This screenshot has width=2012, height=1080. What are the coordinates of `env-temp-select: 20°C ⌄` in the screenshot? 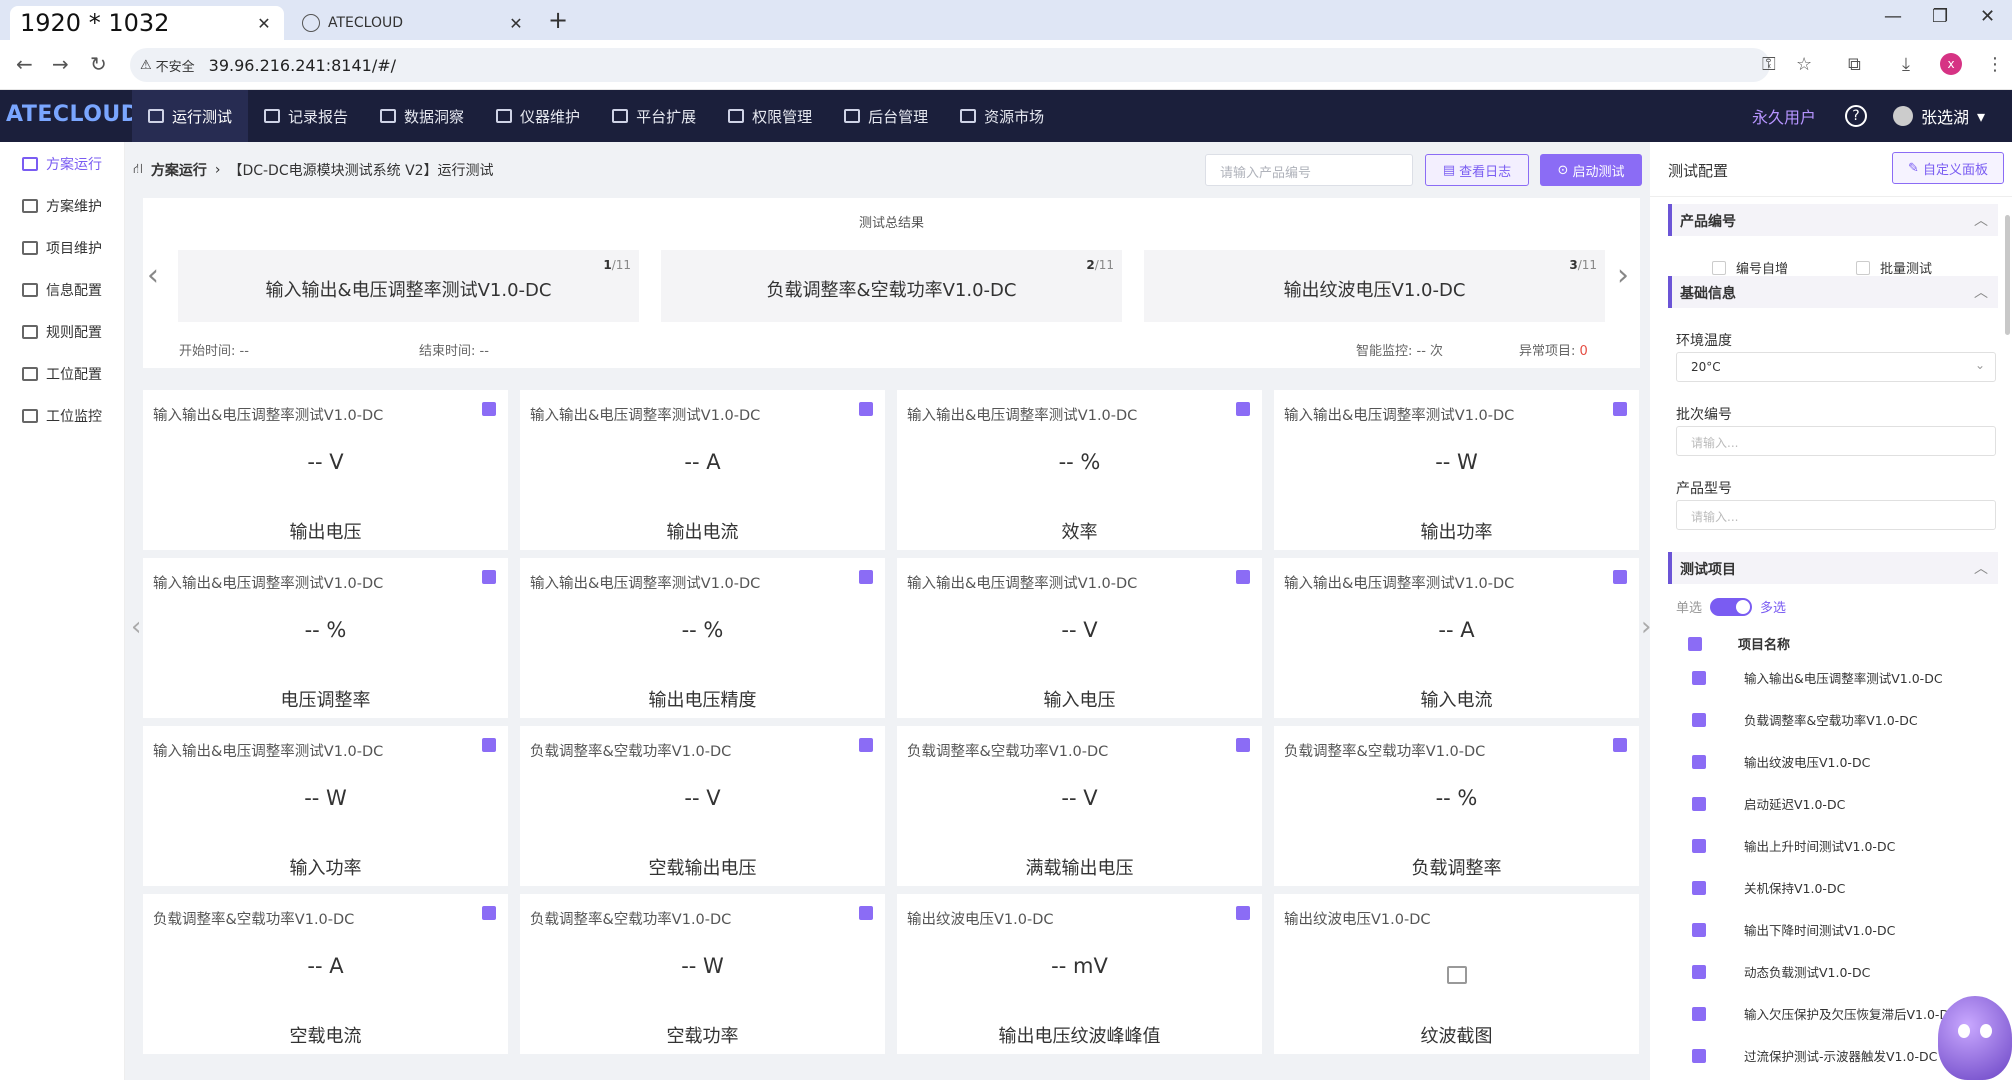 It's located at (1836, 367).